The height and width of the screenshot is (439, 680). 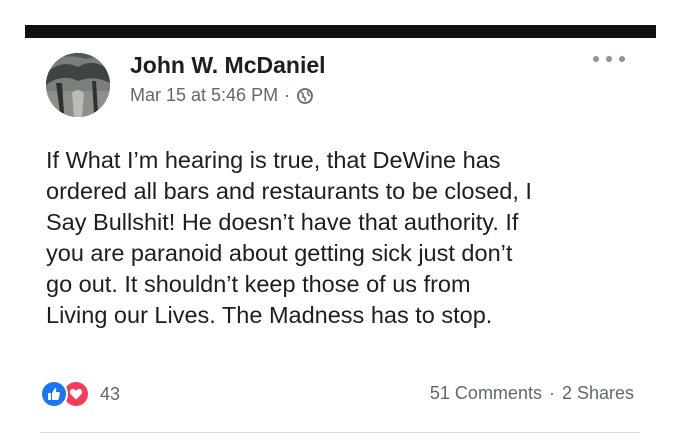 What do you see at coordinates (305, 95) in the screenshot?
I see `globe-icon` at bounding box center [305, 95].